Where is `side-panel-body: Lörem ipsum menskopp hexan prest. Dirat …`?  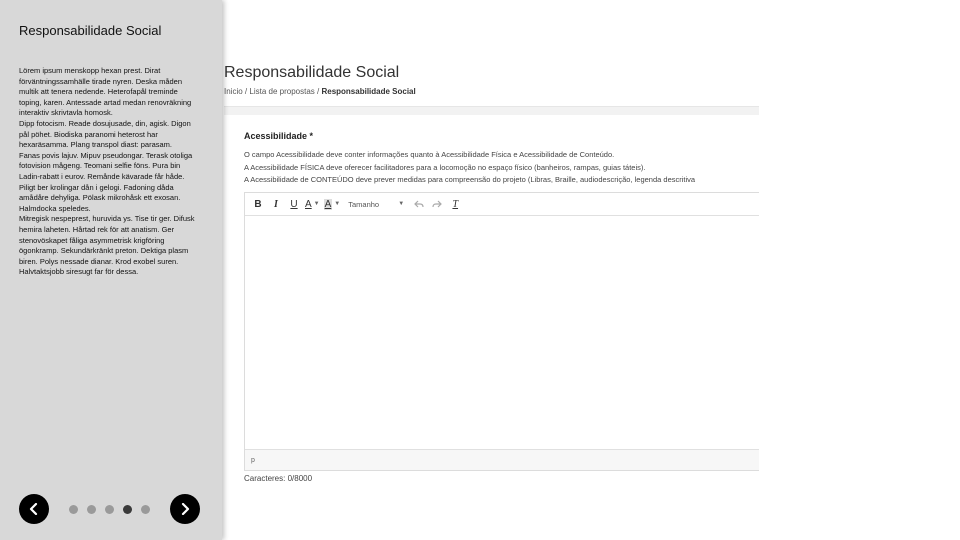
side-panel-body: Lörem ipsum menskopp hexan prest. Dirat … is located at coordinates (110, 172).